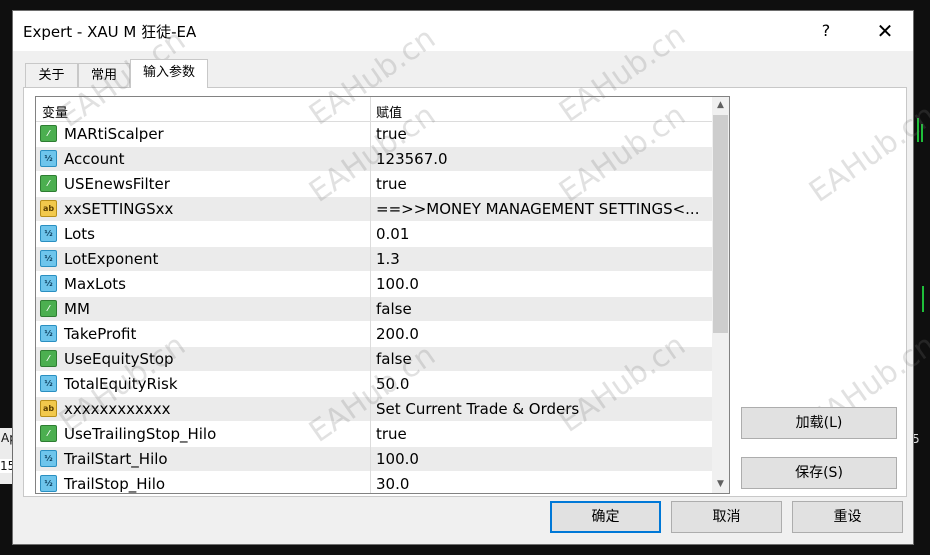 The width and height of the screenshot is (930, 555). Describe the element at coordinates (110, 32) in the screenshot. I see `dialog-title: Expert - XAU M 狂徒-EA` at that location.